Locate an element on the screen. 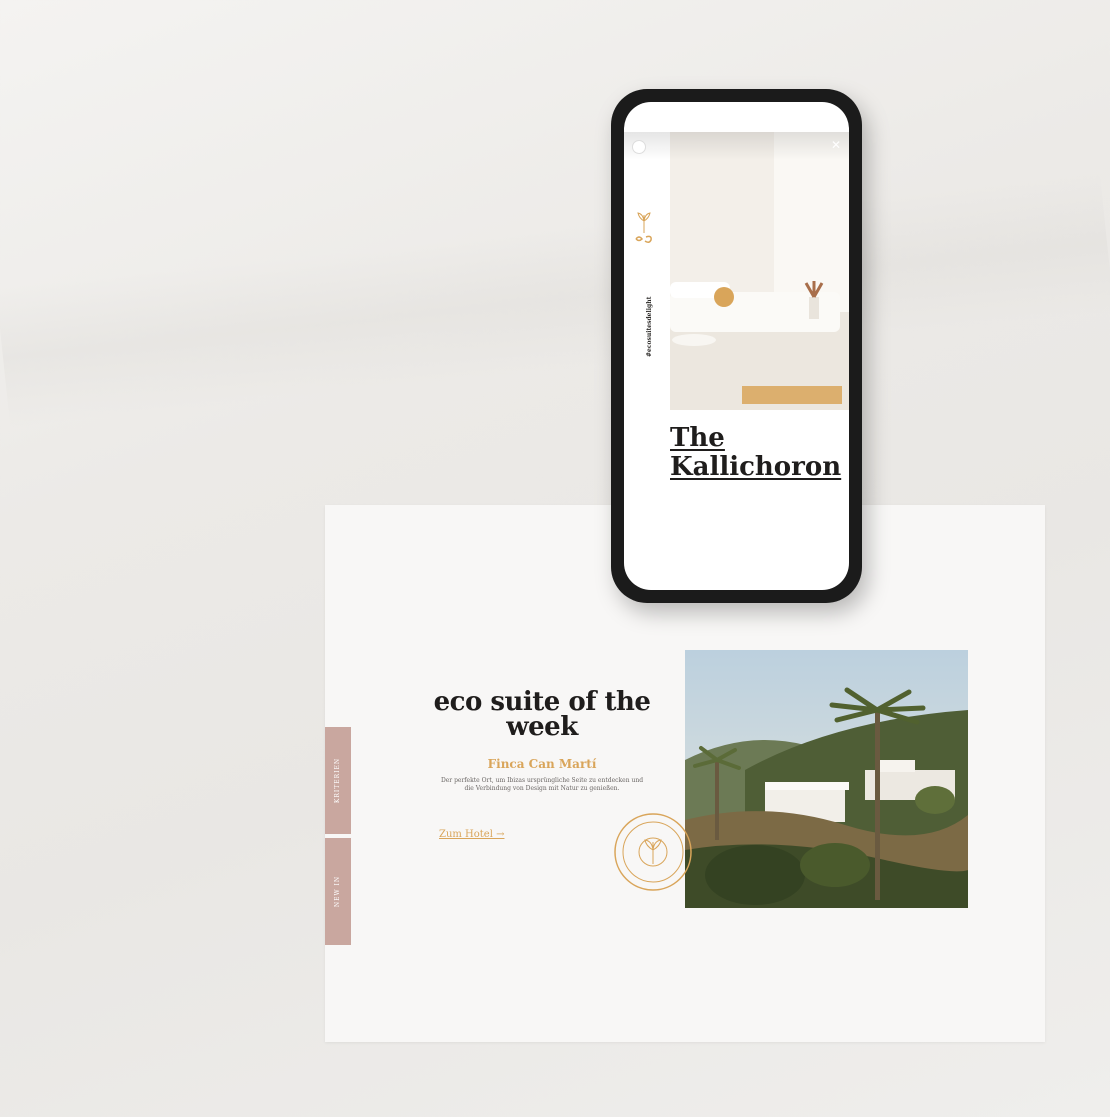 This screenshot has height=1117, width=1110. phone-mockup: ✕ #ecosuitesdelight The Kallichoron is located at coordinates (736, 346).